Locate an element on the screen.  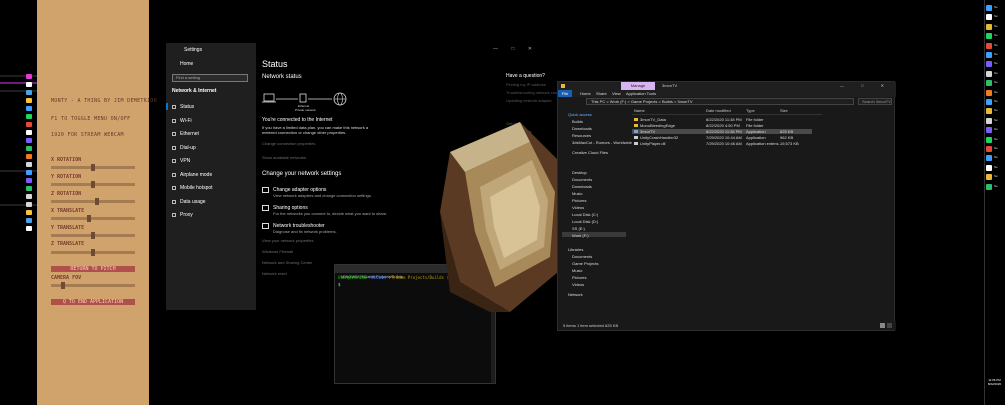
z-translate-slider is located at coordinates (93, 252).